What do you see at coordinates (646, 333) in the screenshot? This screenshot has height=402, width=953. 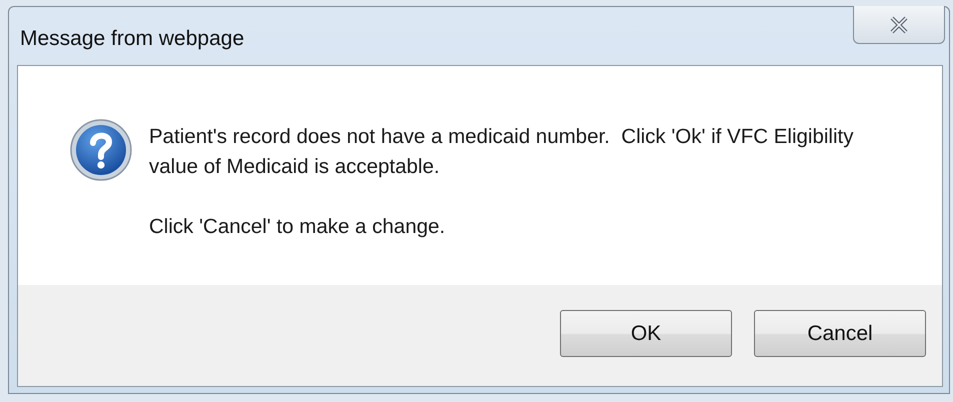 I see `dialog-button: OK` at bounding box center [646, 333].